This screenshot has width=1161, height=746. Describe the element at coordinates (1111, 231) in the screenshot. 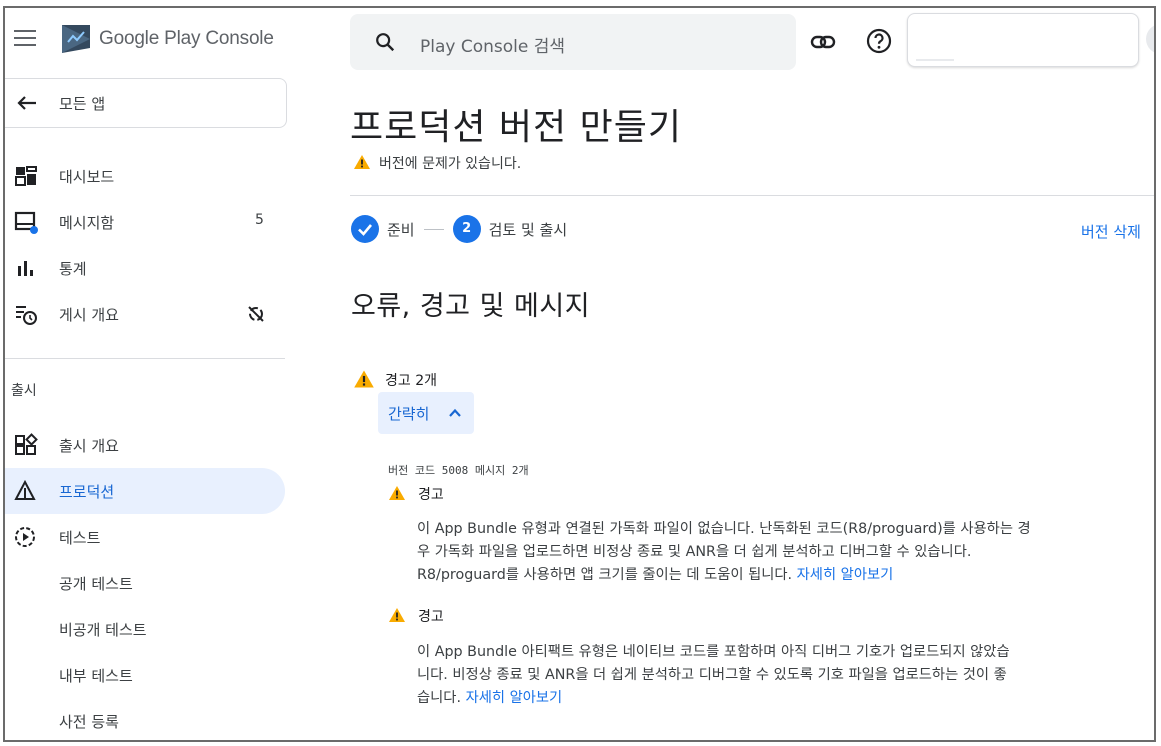

I see `delete-release-button: 버전 삭제` at that location.